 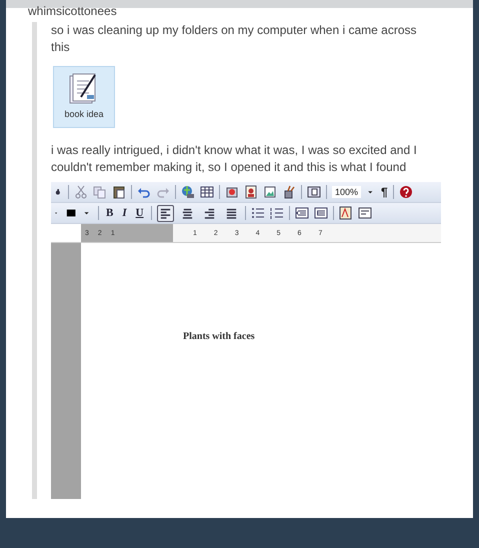 I want to click on numbered-list-icon, so click(x=277, y=213).